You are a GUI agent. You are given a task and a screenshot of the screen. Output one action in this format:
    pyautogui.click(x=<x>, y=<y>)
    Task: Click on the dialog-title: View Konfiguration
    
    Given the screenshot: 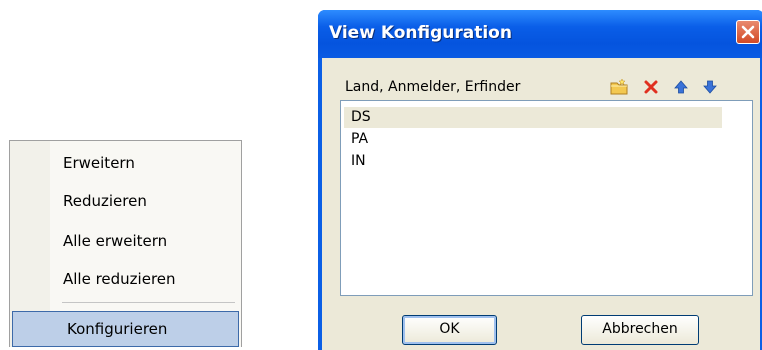 What is the action you would take?
    pyautogui.click(x=420, y=33)
    